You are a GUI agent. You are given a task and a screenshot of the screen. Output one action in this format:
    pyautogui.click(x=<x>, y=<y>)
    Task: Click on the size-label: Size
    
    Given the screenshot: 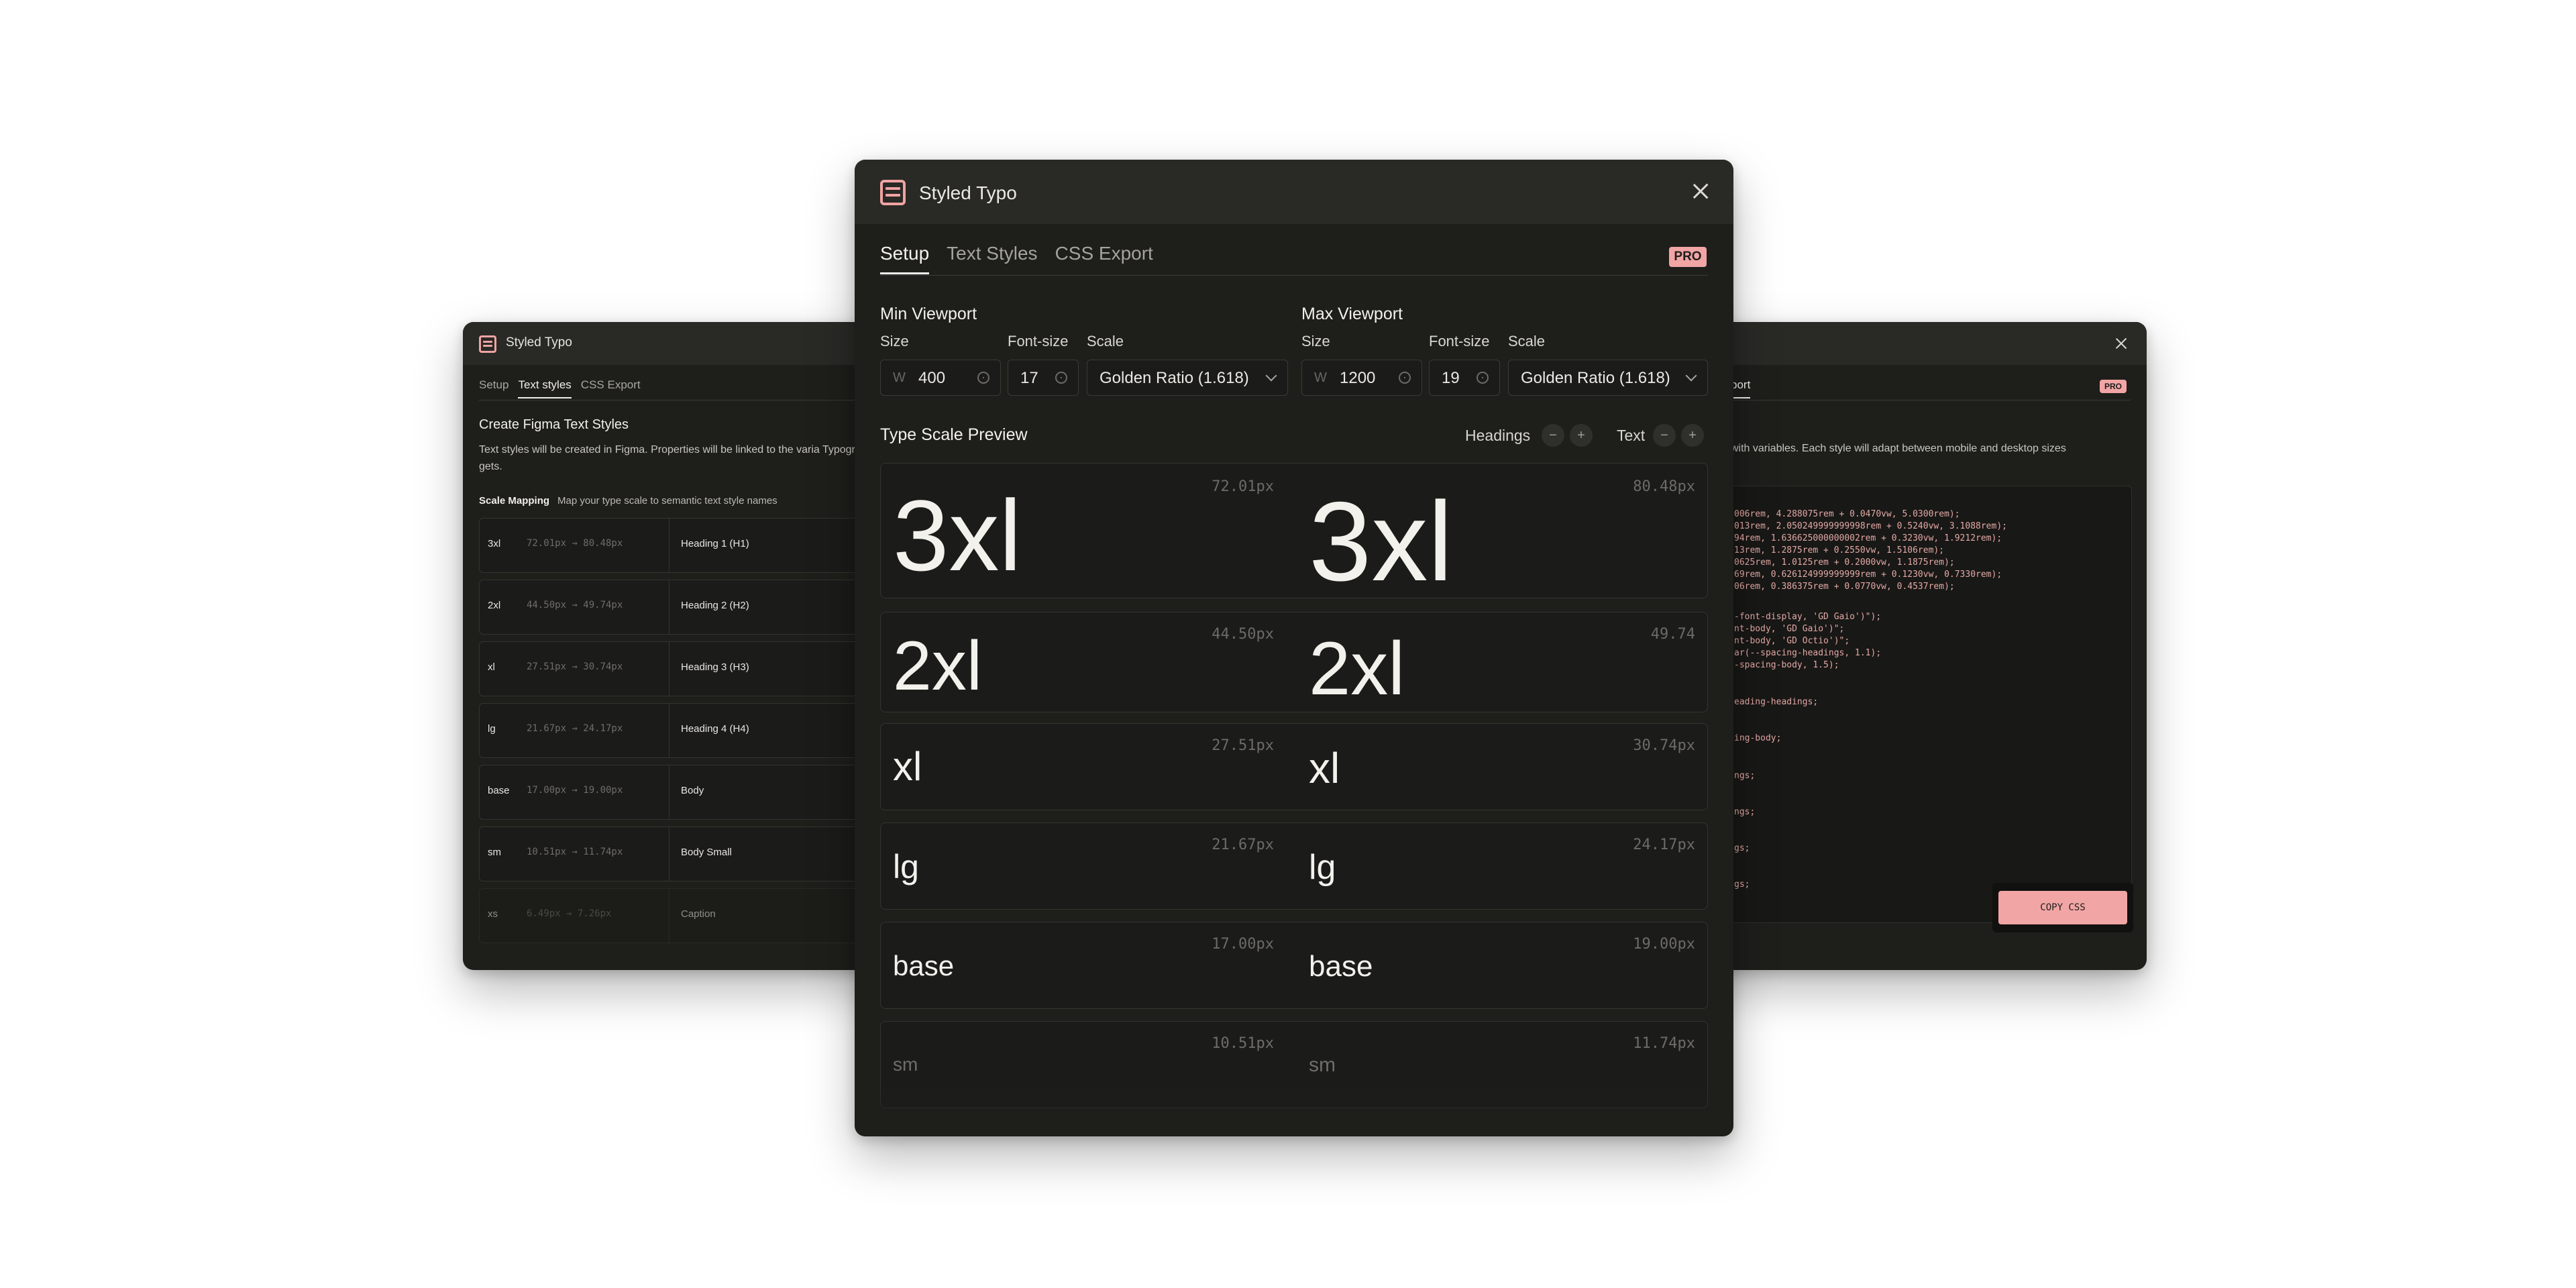 What is the action you would take?
    pyautogui.click(x=1315, y=341)
    